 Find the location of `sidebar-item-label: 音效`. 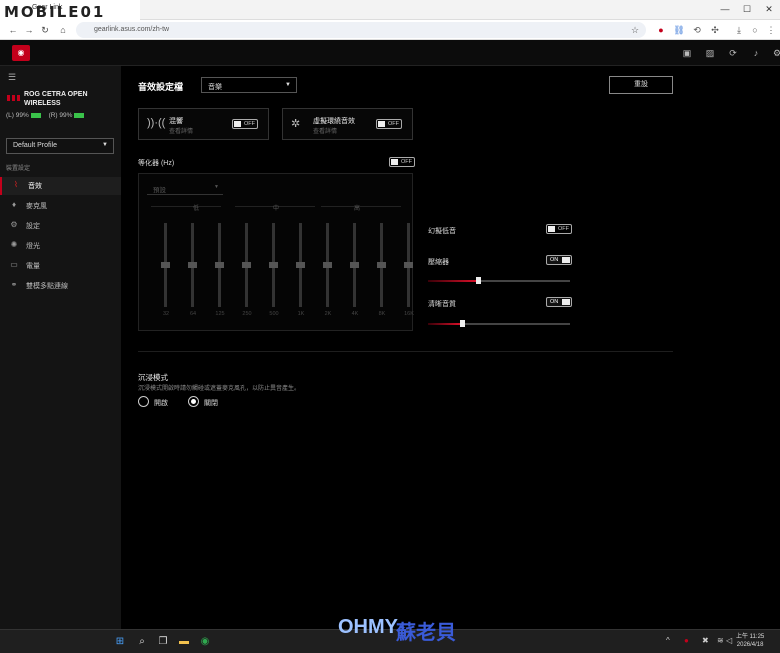

sidebar-item-label: 音效 is located at coordinates (35, 186).